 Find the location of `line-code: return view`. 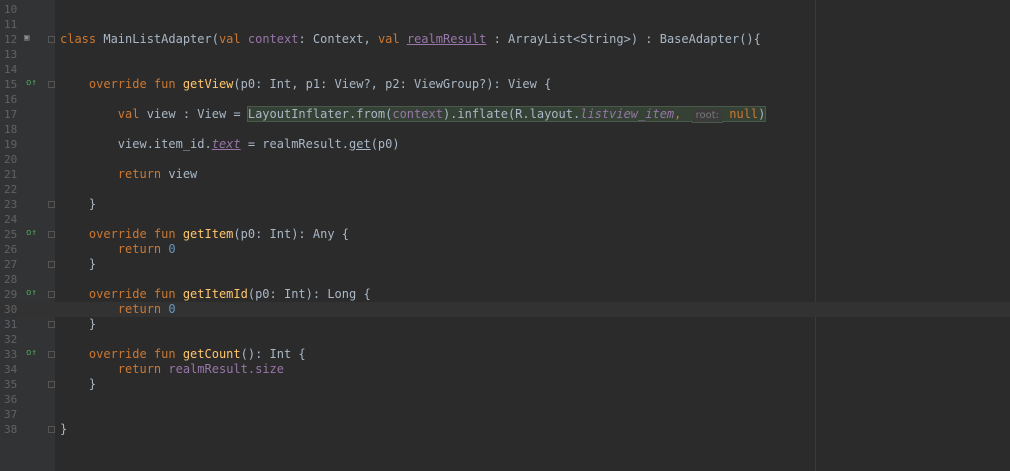

line-code: return view is located at coordinates (128, 174).